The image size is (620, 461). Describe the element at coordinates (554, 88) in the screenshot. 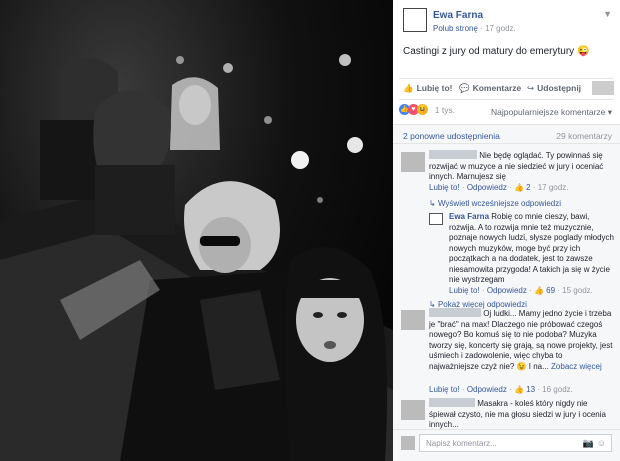

I see `share-button: ↪ Udostępnij` at that location.